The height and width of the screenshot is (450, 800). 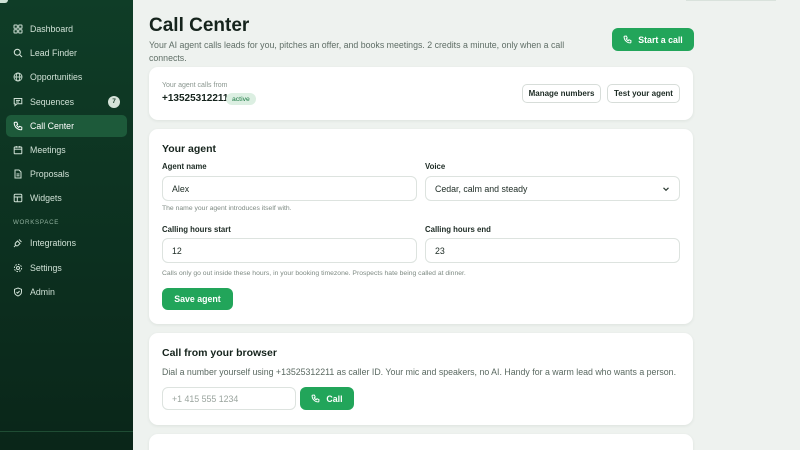 I want to click on caller-number: +13525312211, so click(x=195, y=98).